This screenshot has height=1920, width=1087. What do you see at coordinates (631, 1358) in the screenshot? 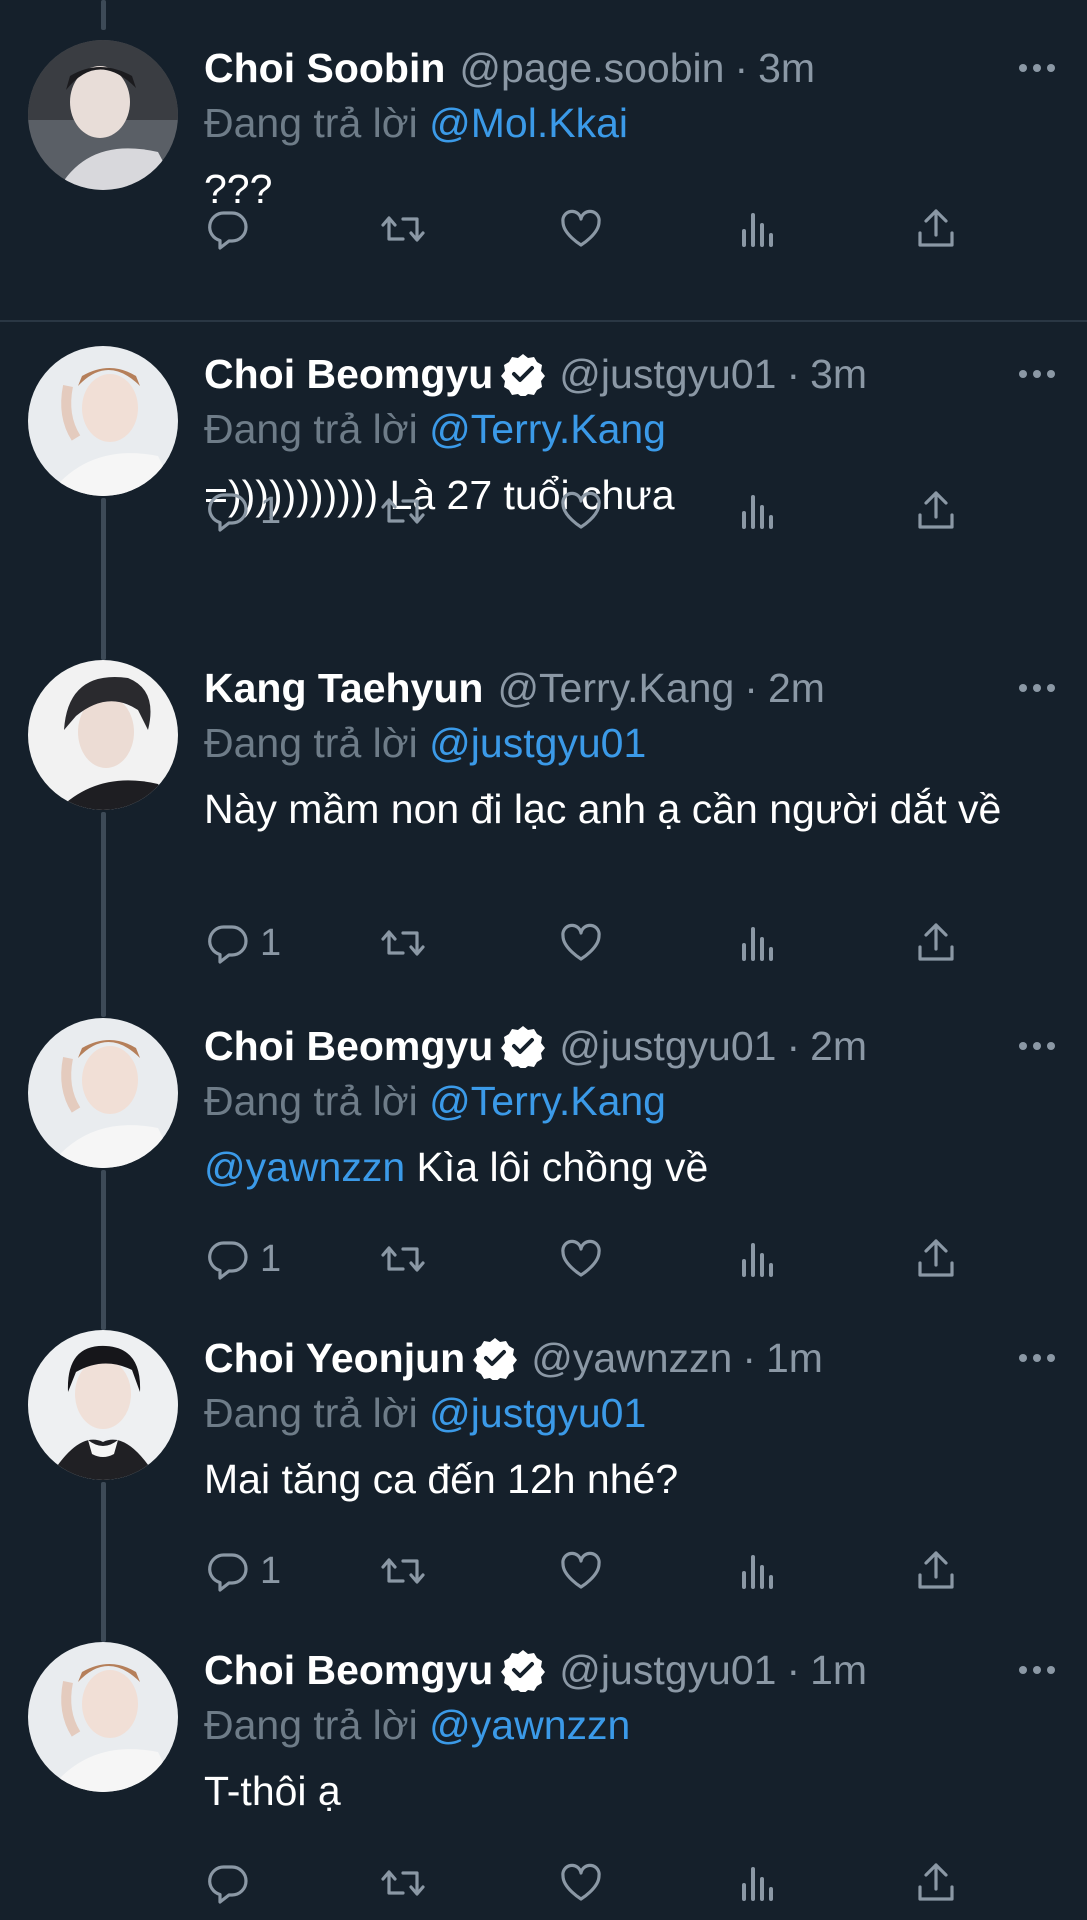
I see `handle: @yawnzzn` at bounding box center [631, 1358].